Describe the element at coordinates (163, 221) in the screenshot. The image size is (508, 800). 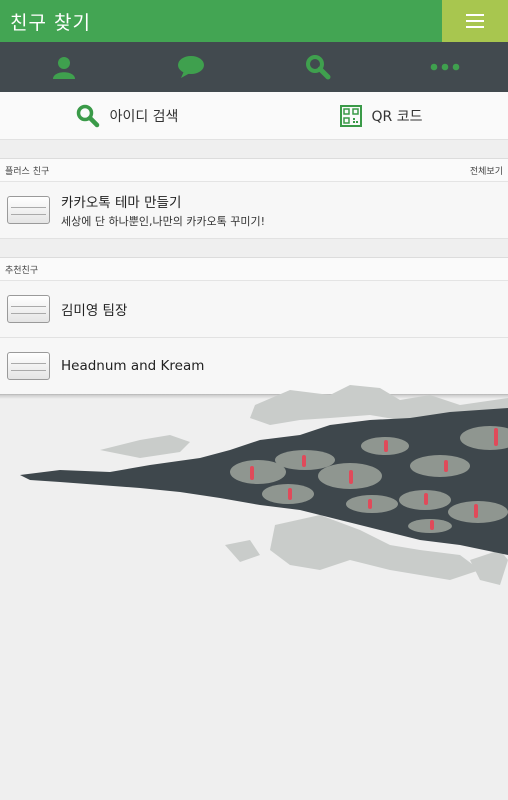
I see `item-description: 세상에 단 하나뿐인,나만의 카카오톡 꾸미기!` at that location.